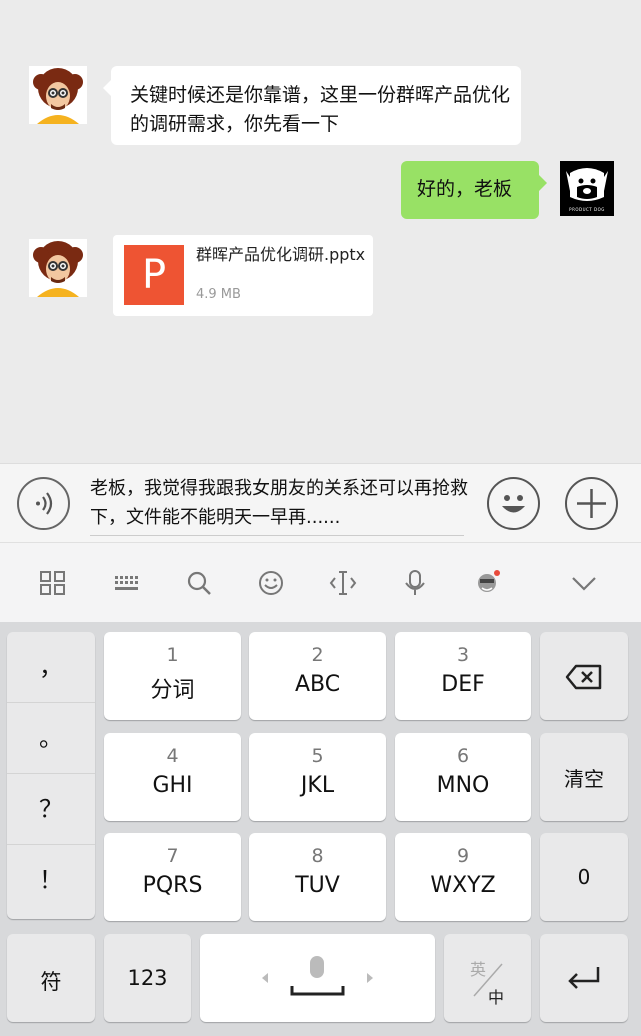  What do you see at coordinates (277, 535) in the screenshot?
I see `input-underline` at bounding box center [277, 535].